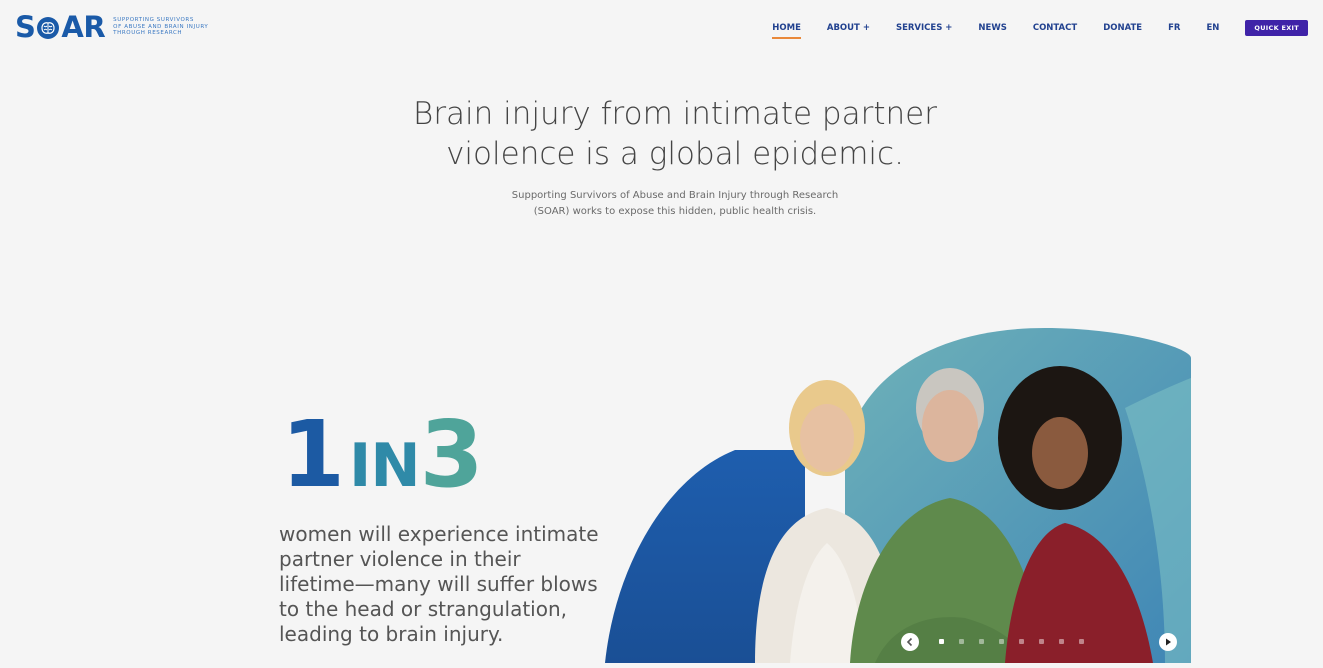  Describe the element at coordinates (992, 28) in the screenshot. I see `nav-item-news: NEWS` at that location.